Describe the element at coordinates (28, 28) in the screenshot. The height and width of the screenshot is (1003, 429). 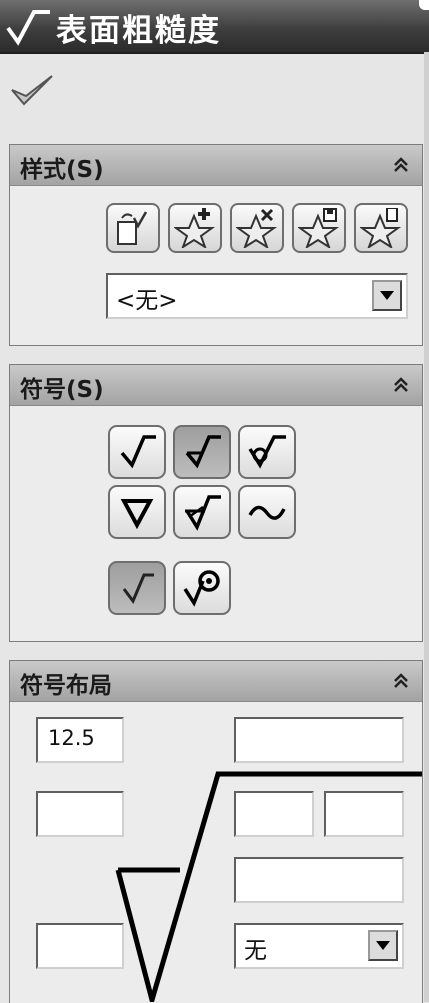
I see `surface-roughness-icon` at that location.